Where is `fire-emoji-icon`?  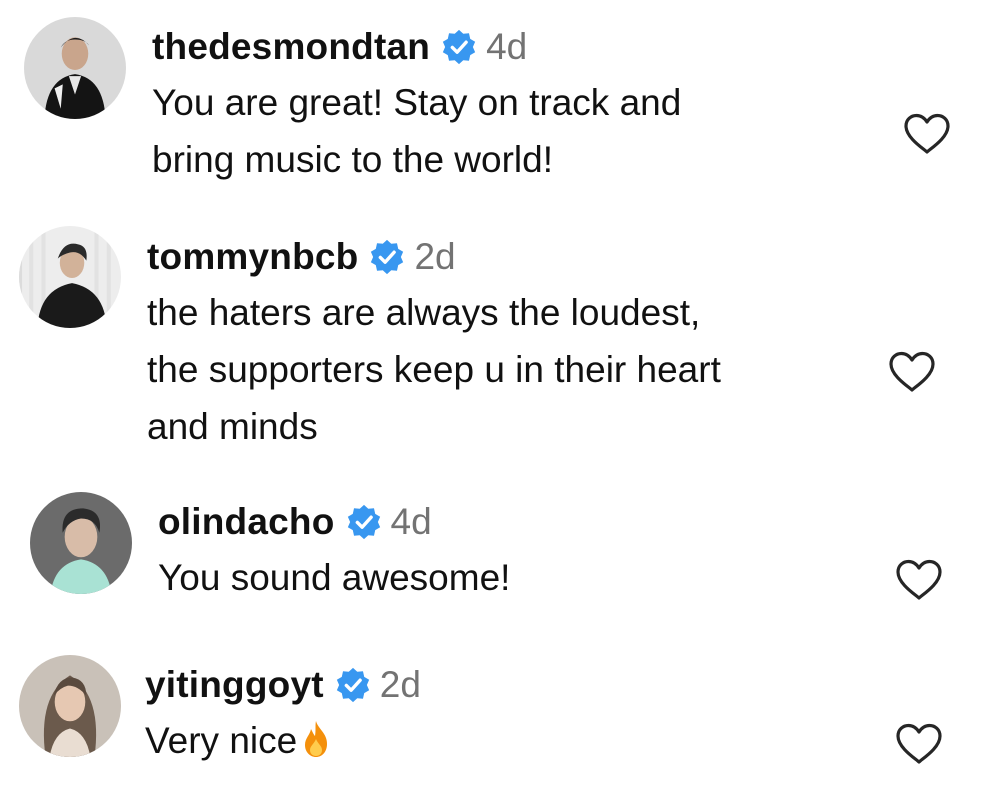 fire-emoji-icon is located at coordinates (316, 739).